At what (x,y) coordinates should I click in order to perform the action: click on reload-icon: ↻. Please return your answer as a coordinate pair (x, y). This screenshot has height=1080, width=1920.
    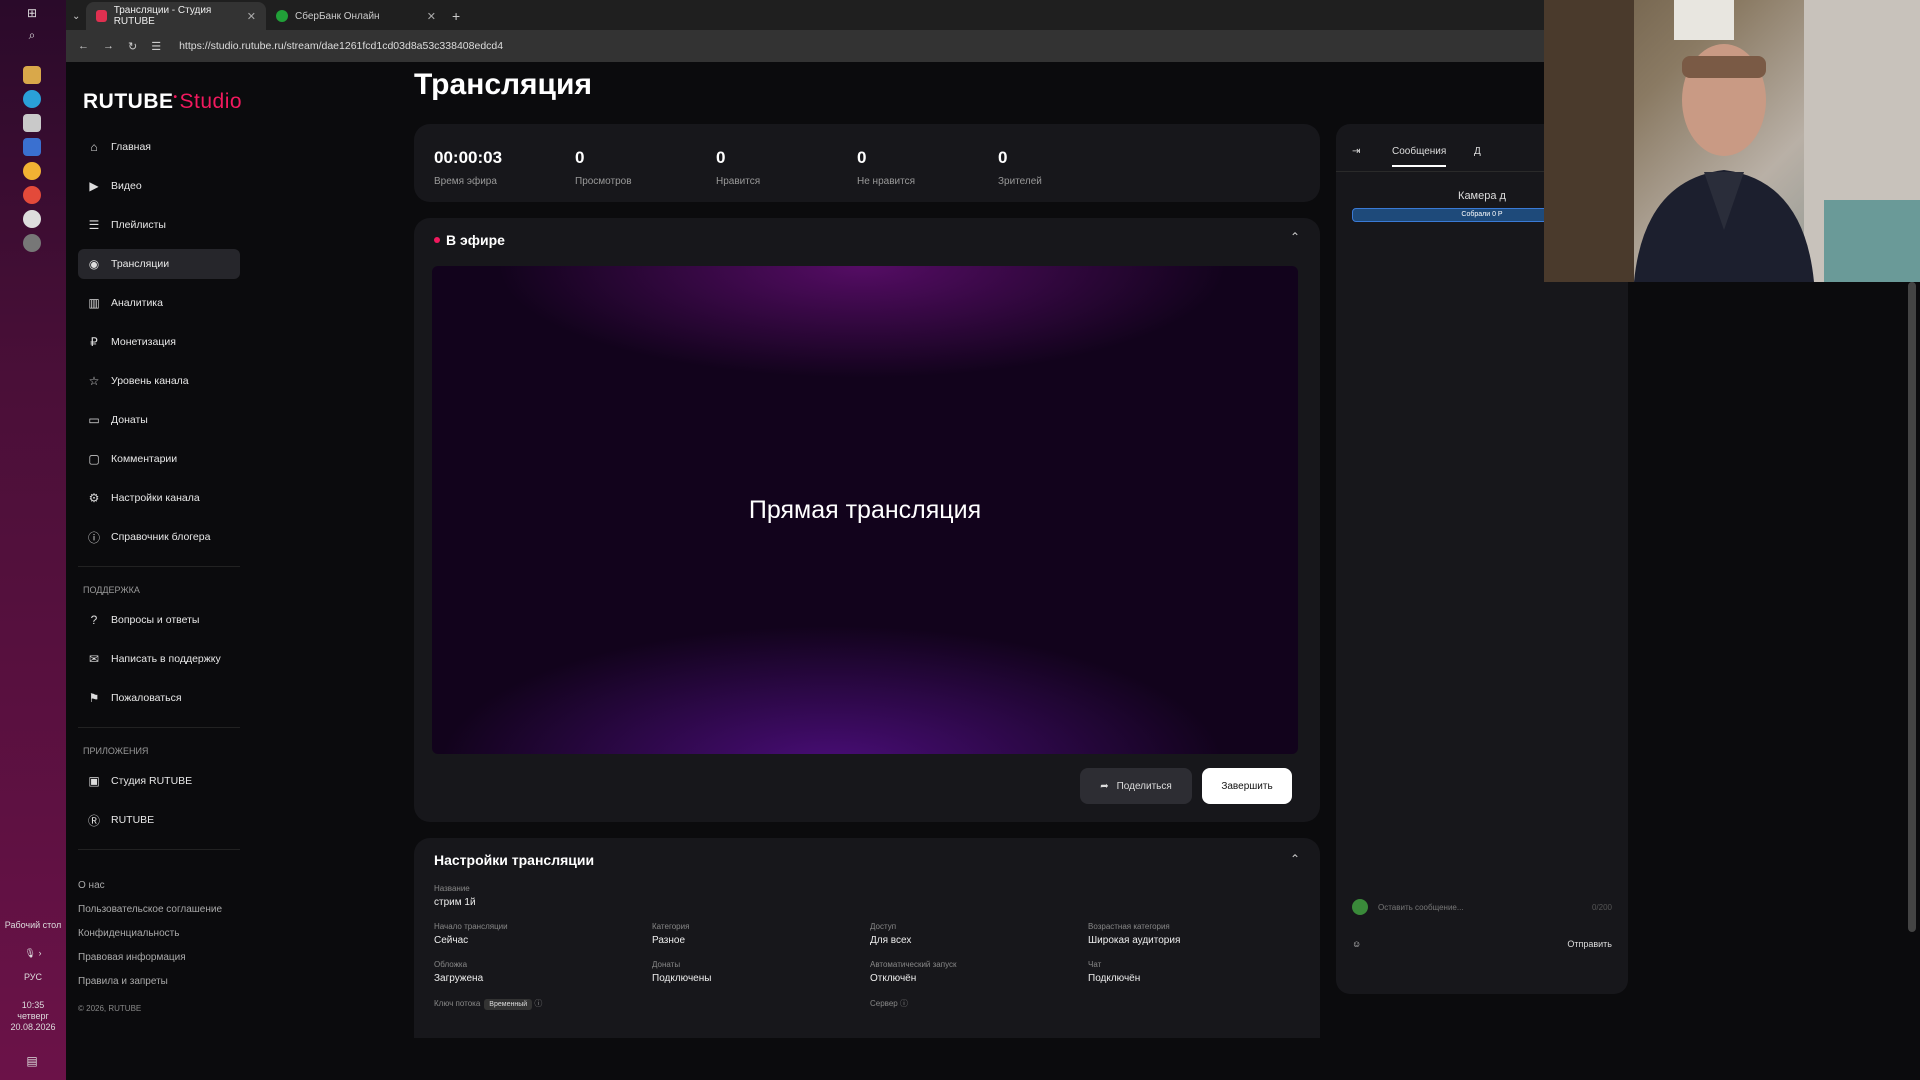
    Looking at the image, I should click on (132, 46).